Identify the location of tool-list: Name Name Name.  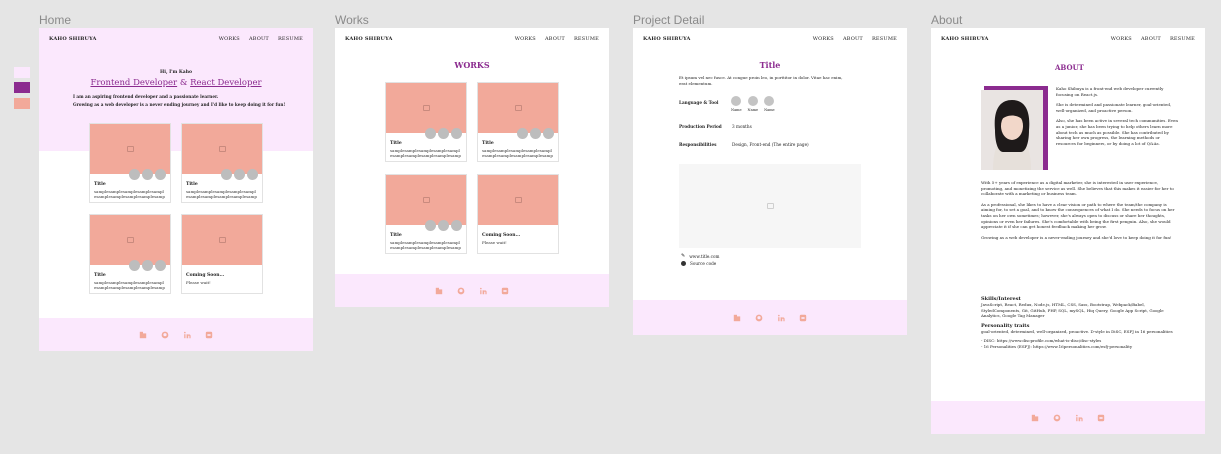
(753, 104).